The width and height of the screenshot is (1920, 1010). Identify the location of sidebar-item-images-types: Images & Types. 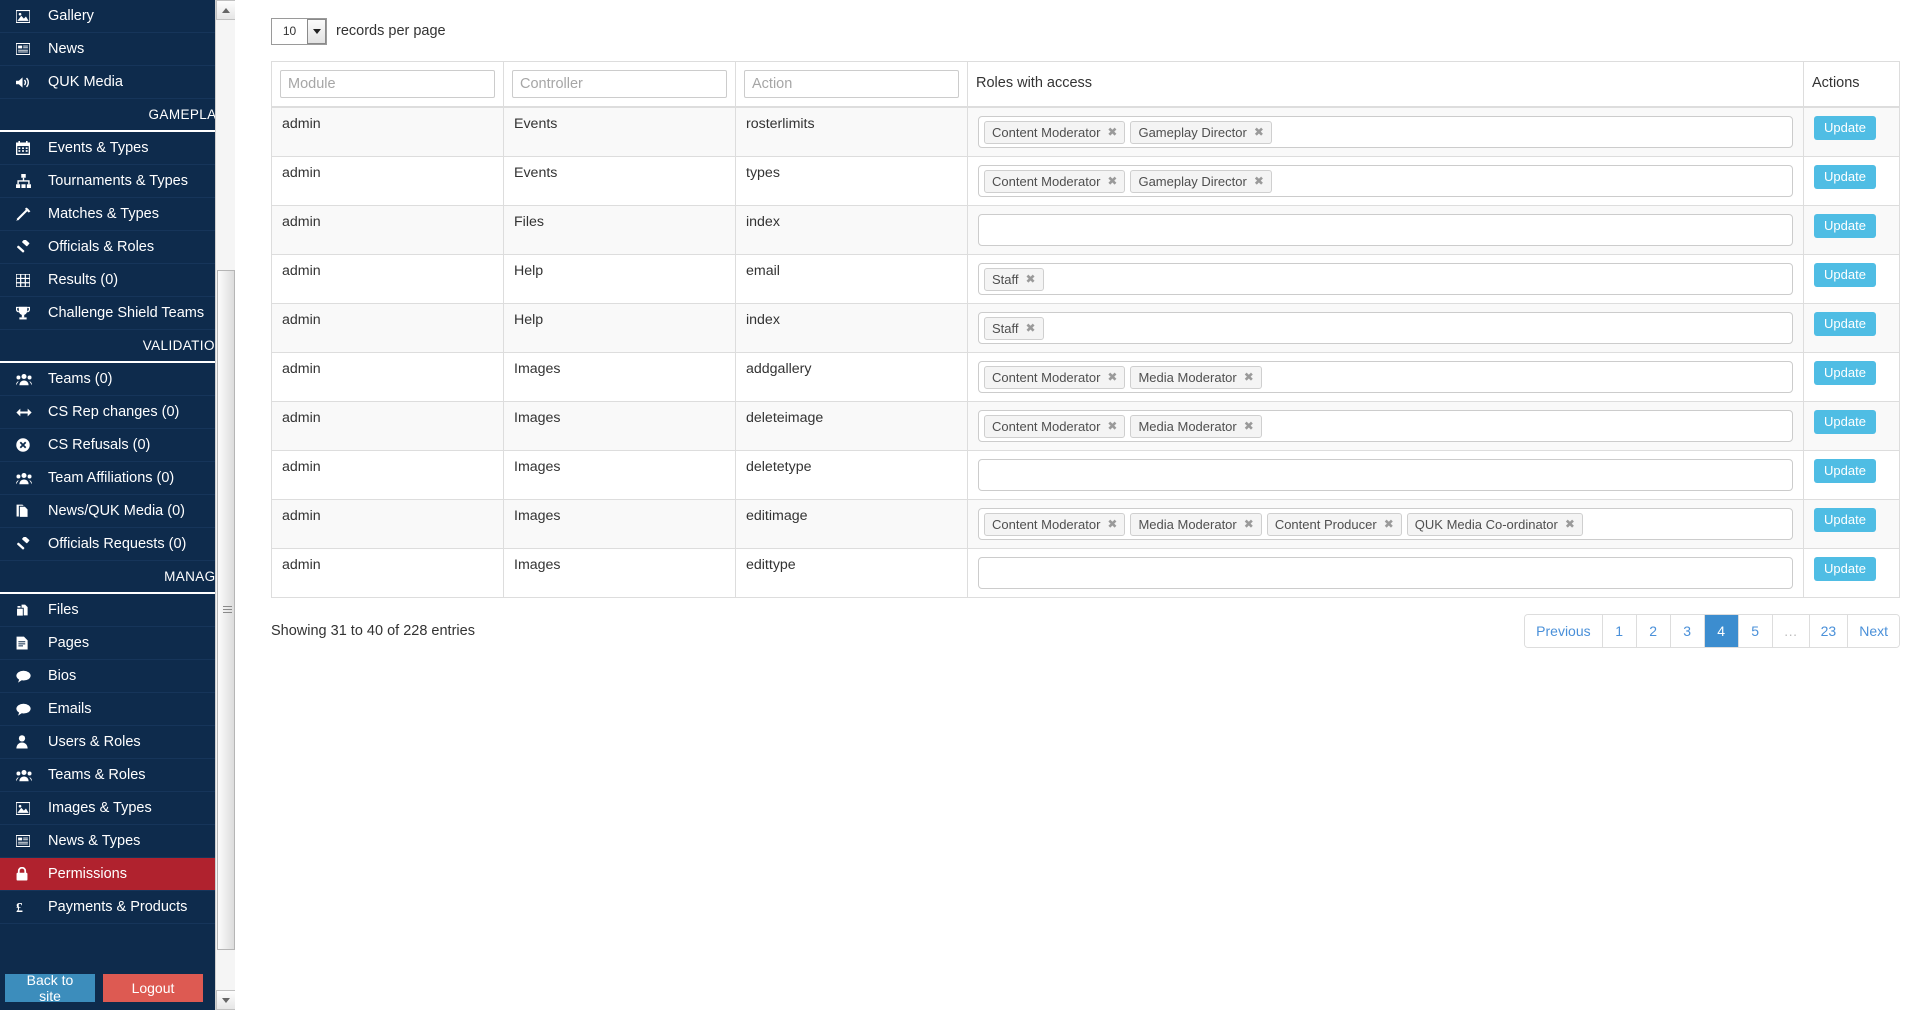
(117, 808).